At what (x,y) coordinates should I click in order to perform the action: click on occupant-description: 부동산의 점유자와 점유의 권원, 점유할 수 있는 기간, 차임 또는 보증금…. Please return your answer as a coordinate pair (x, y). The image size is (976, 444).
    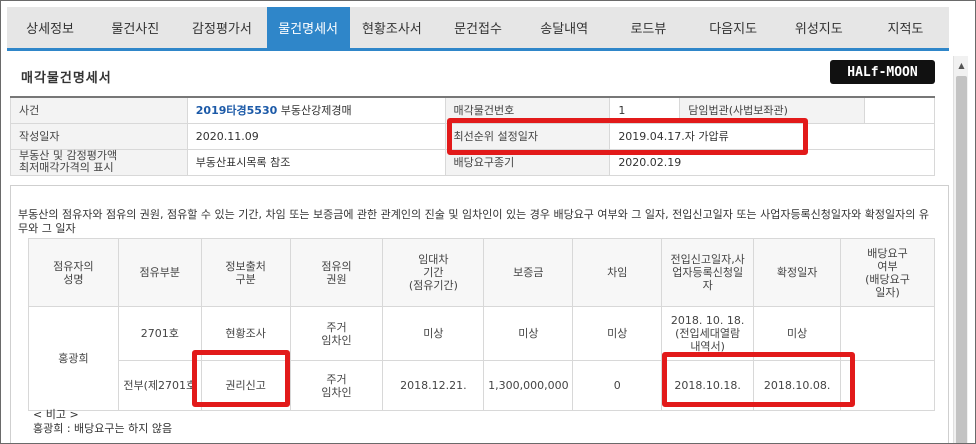
    Looking at the image, I should click on (473, 221).